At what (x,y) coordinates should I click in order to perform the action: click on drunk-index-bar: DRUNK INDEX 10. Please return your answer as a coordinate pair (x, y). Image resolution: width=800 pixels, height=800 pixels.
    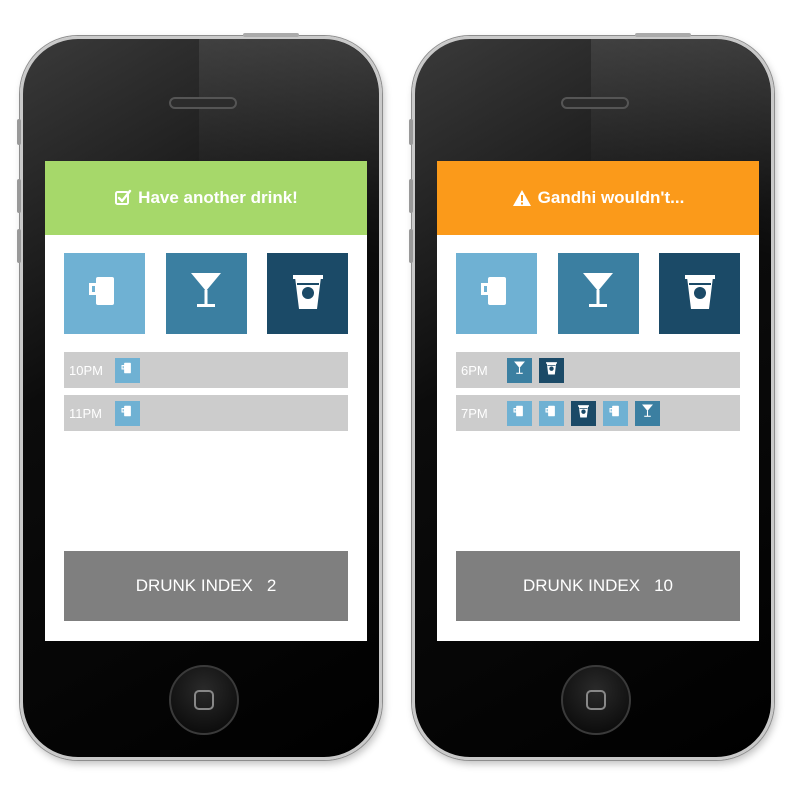
    Looking at the image, I should click on (598, 586).